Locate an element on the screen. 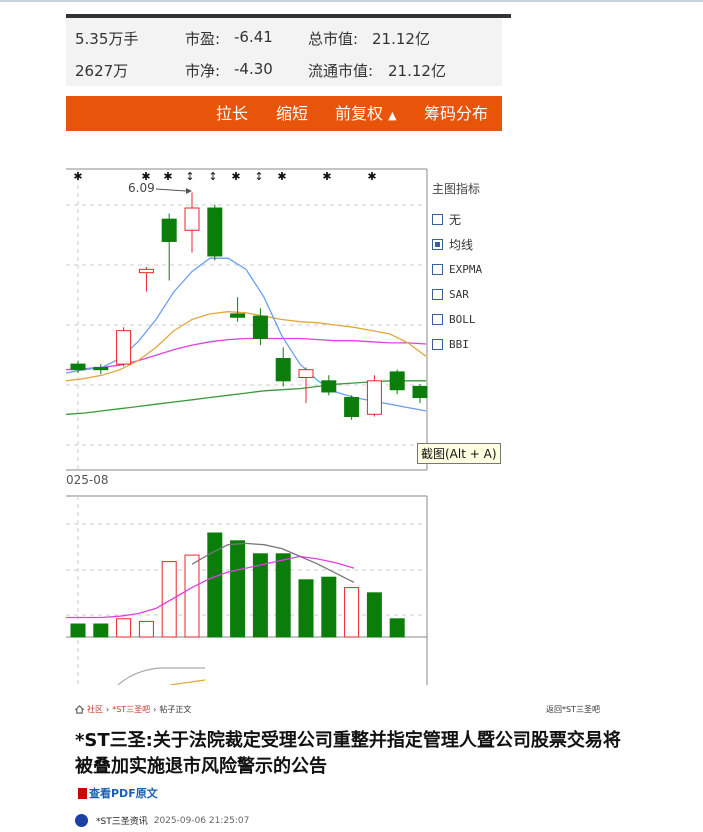 The width and height of the screenshot is (703, 832). stat-pe-label: 市盈: is located at coordinates (203, 39).